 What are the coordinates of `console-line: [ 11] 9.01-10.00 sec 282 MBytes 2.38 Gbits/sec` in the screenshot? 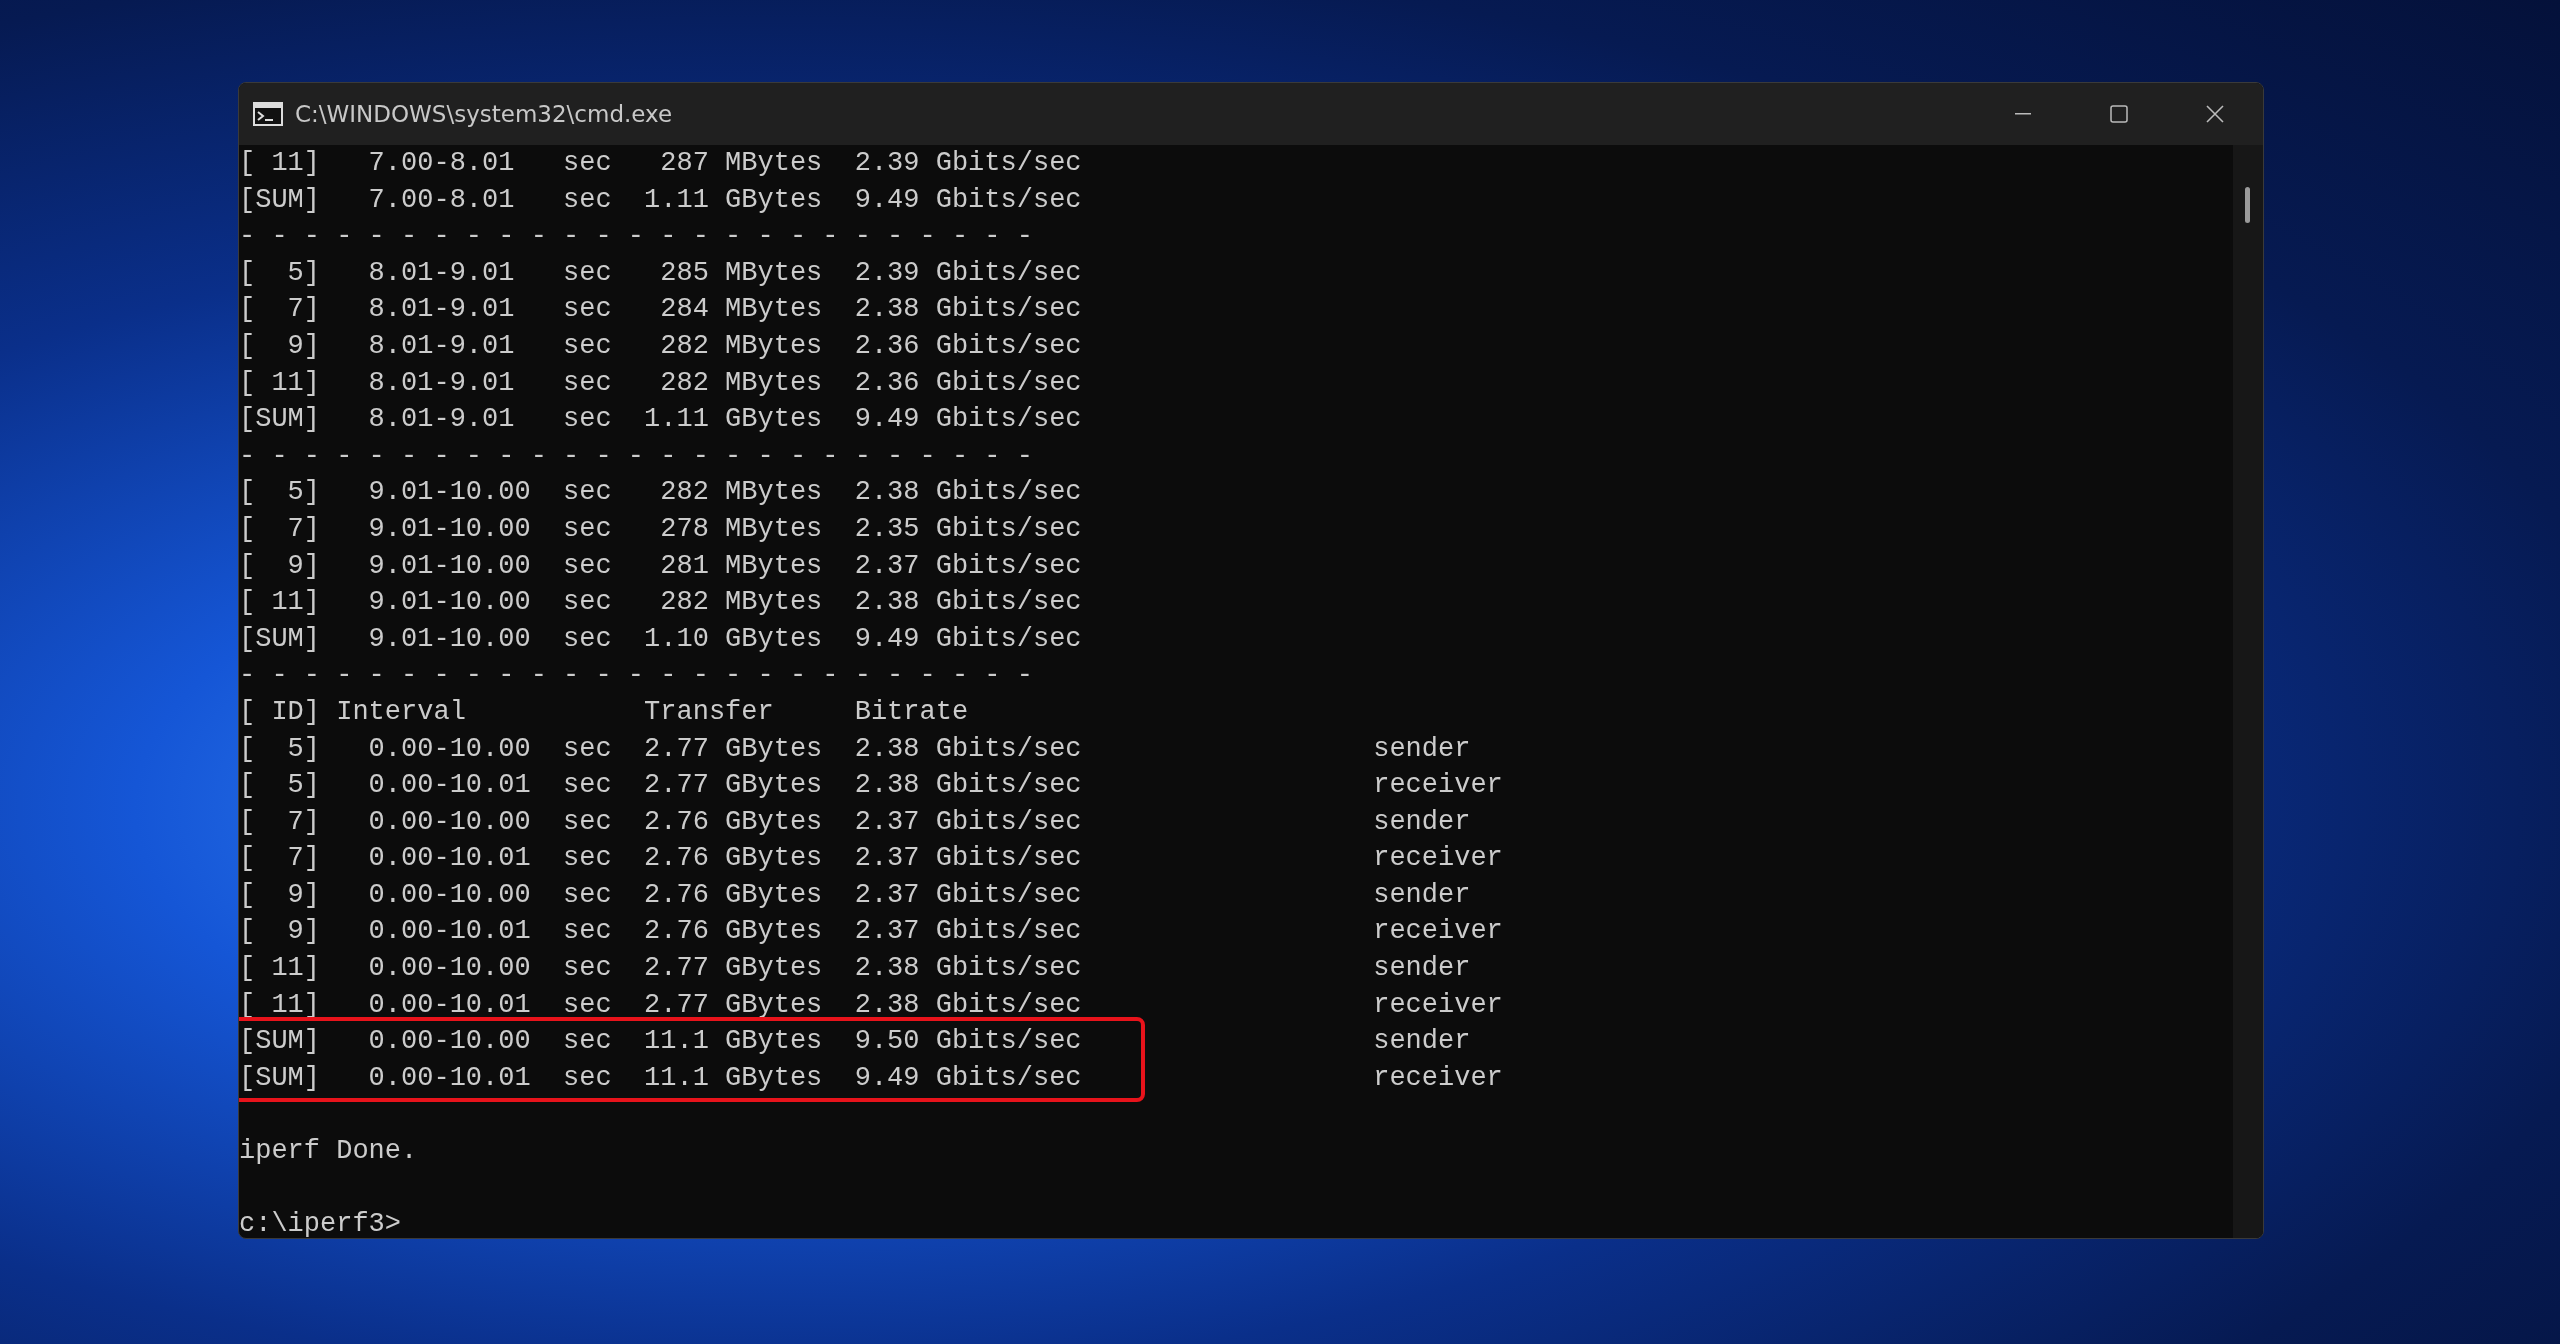 It's located at (661, 603).